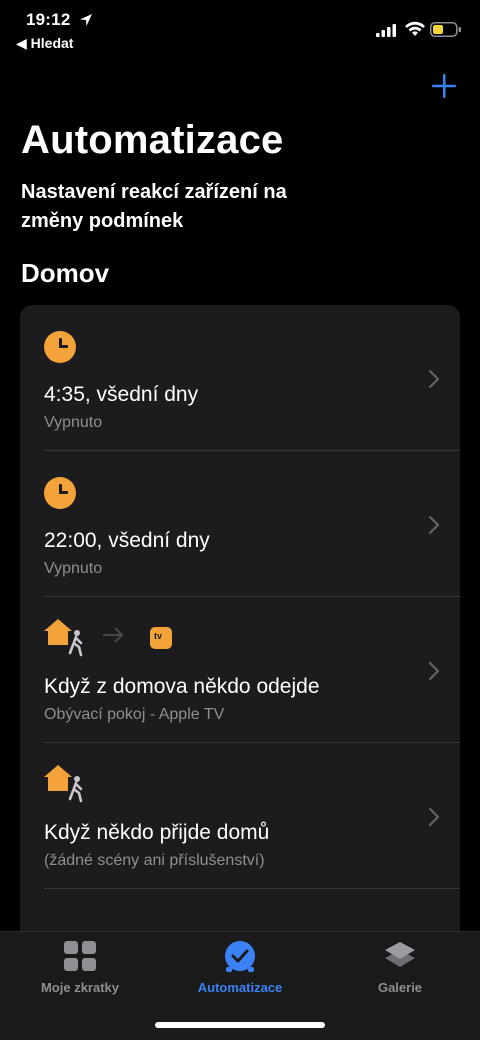 Image resolution: width=480 pixels, height=1040 pixels. Describe the element at coordinates (134, 714) in the screenshot. I see `automation-status: Obývací pokoj - Apple TV` at that location.